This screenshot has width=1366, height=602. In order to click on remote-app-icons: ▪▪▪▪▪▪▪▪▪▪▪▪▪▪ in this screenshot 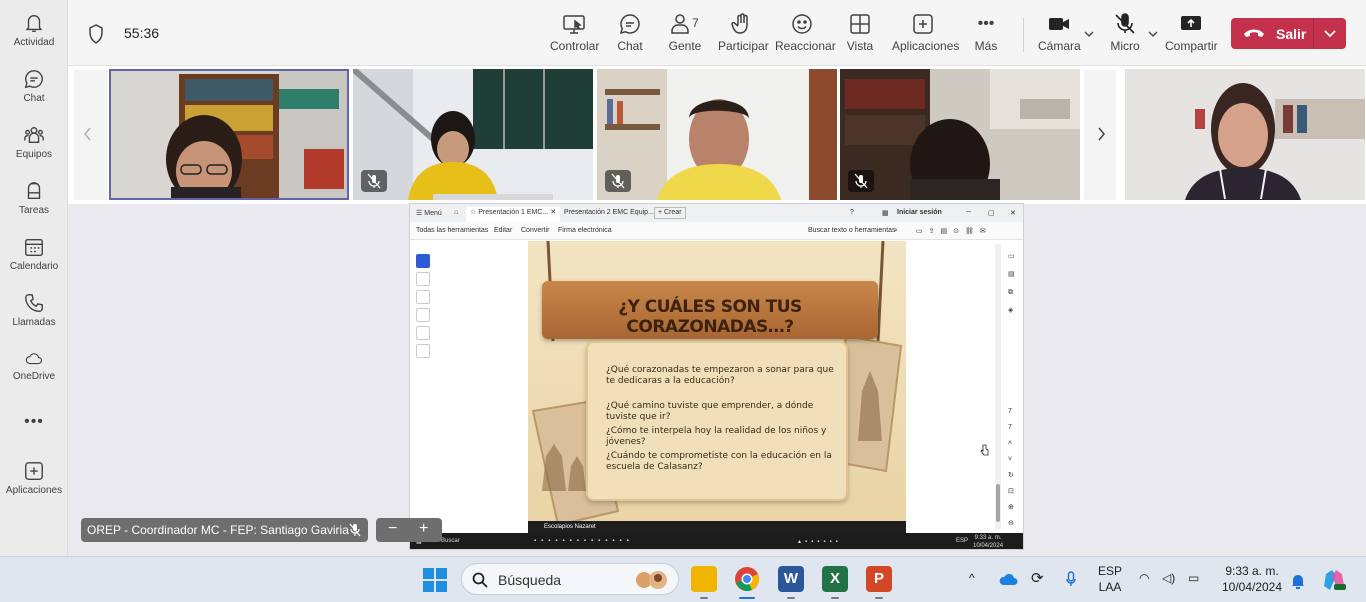, I will do `click(584, 541)`.